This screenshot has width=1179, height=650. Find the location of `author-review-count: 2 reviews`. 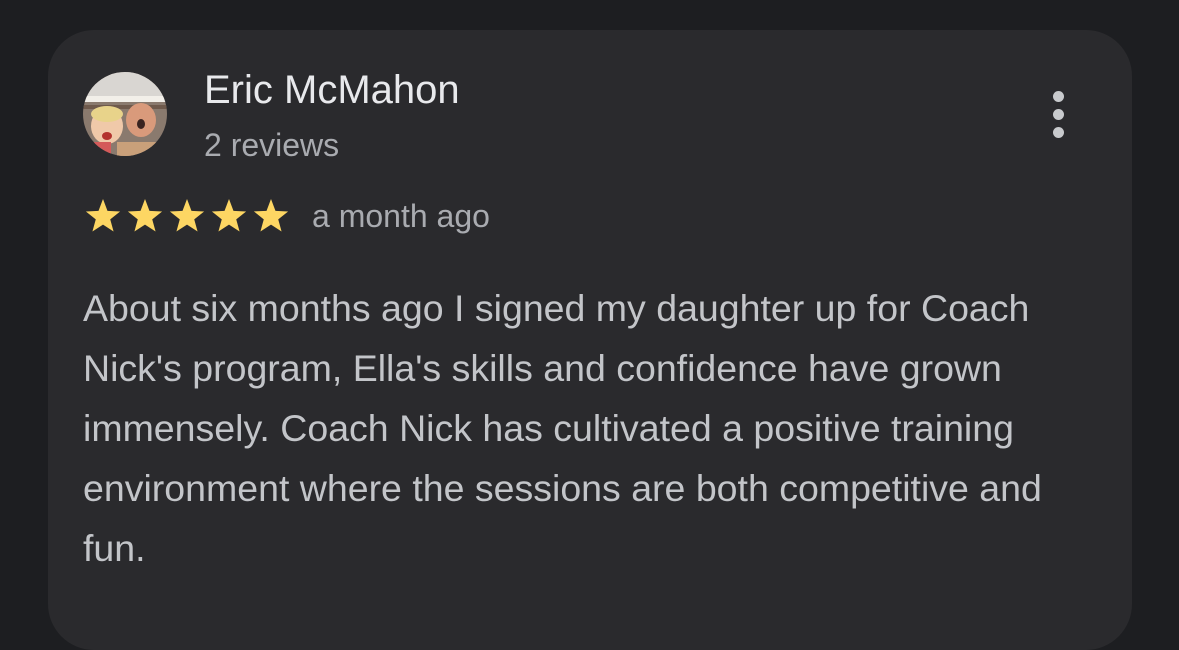

author-review-count: 2 reviews is located at coordinates (271, 145).